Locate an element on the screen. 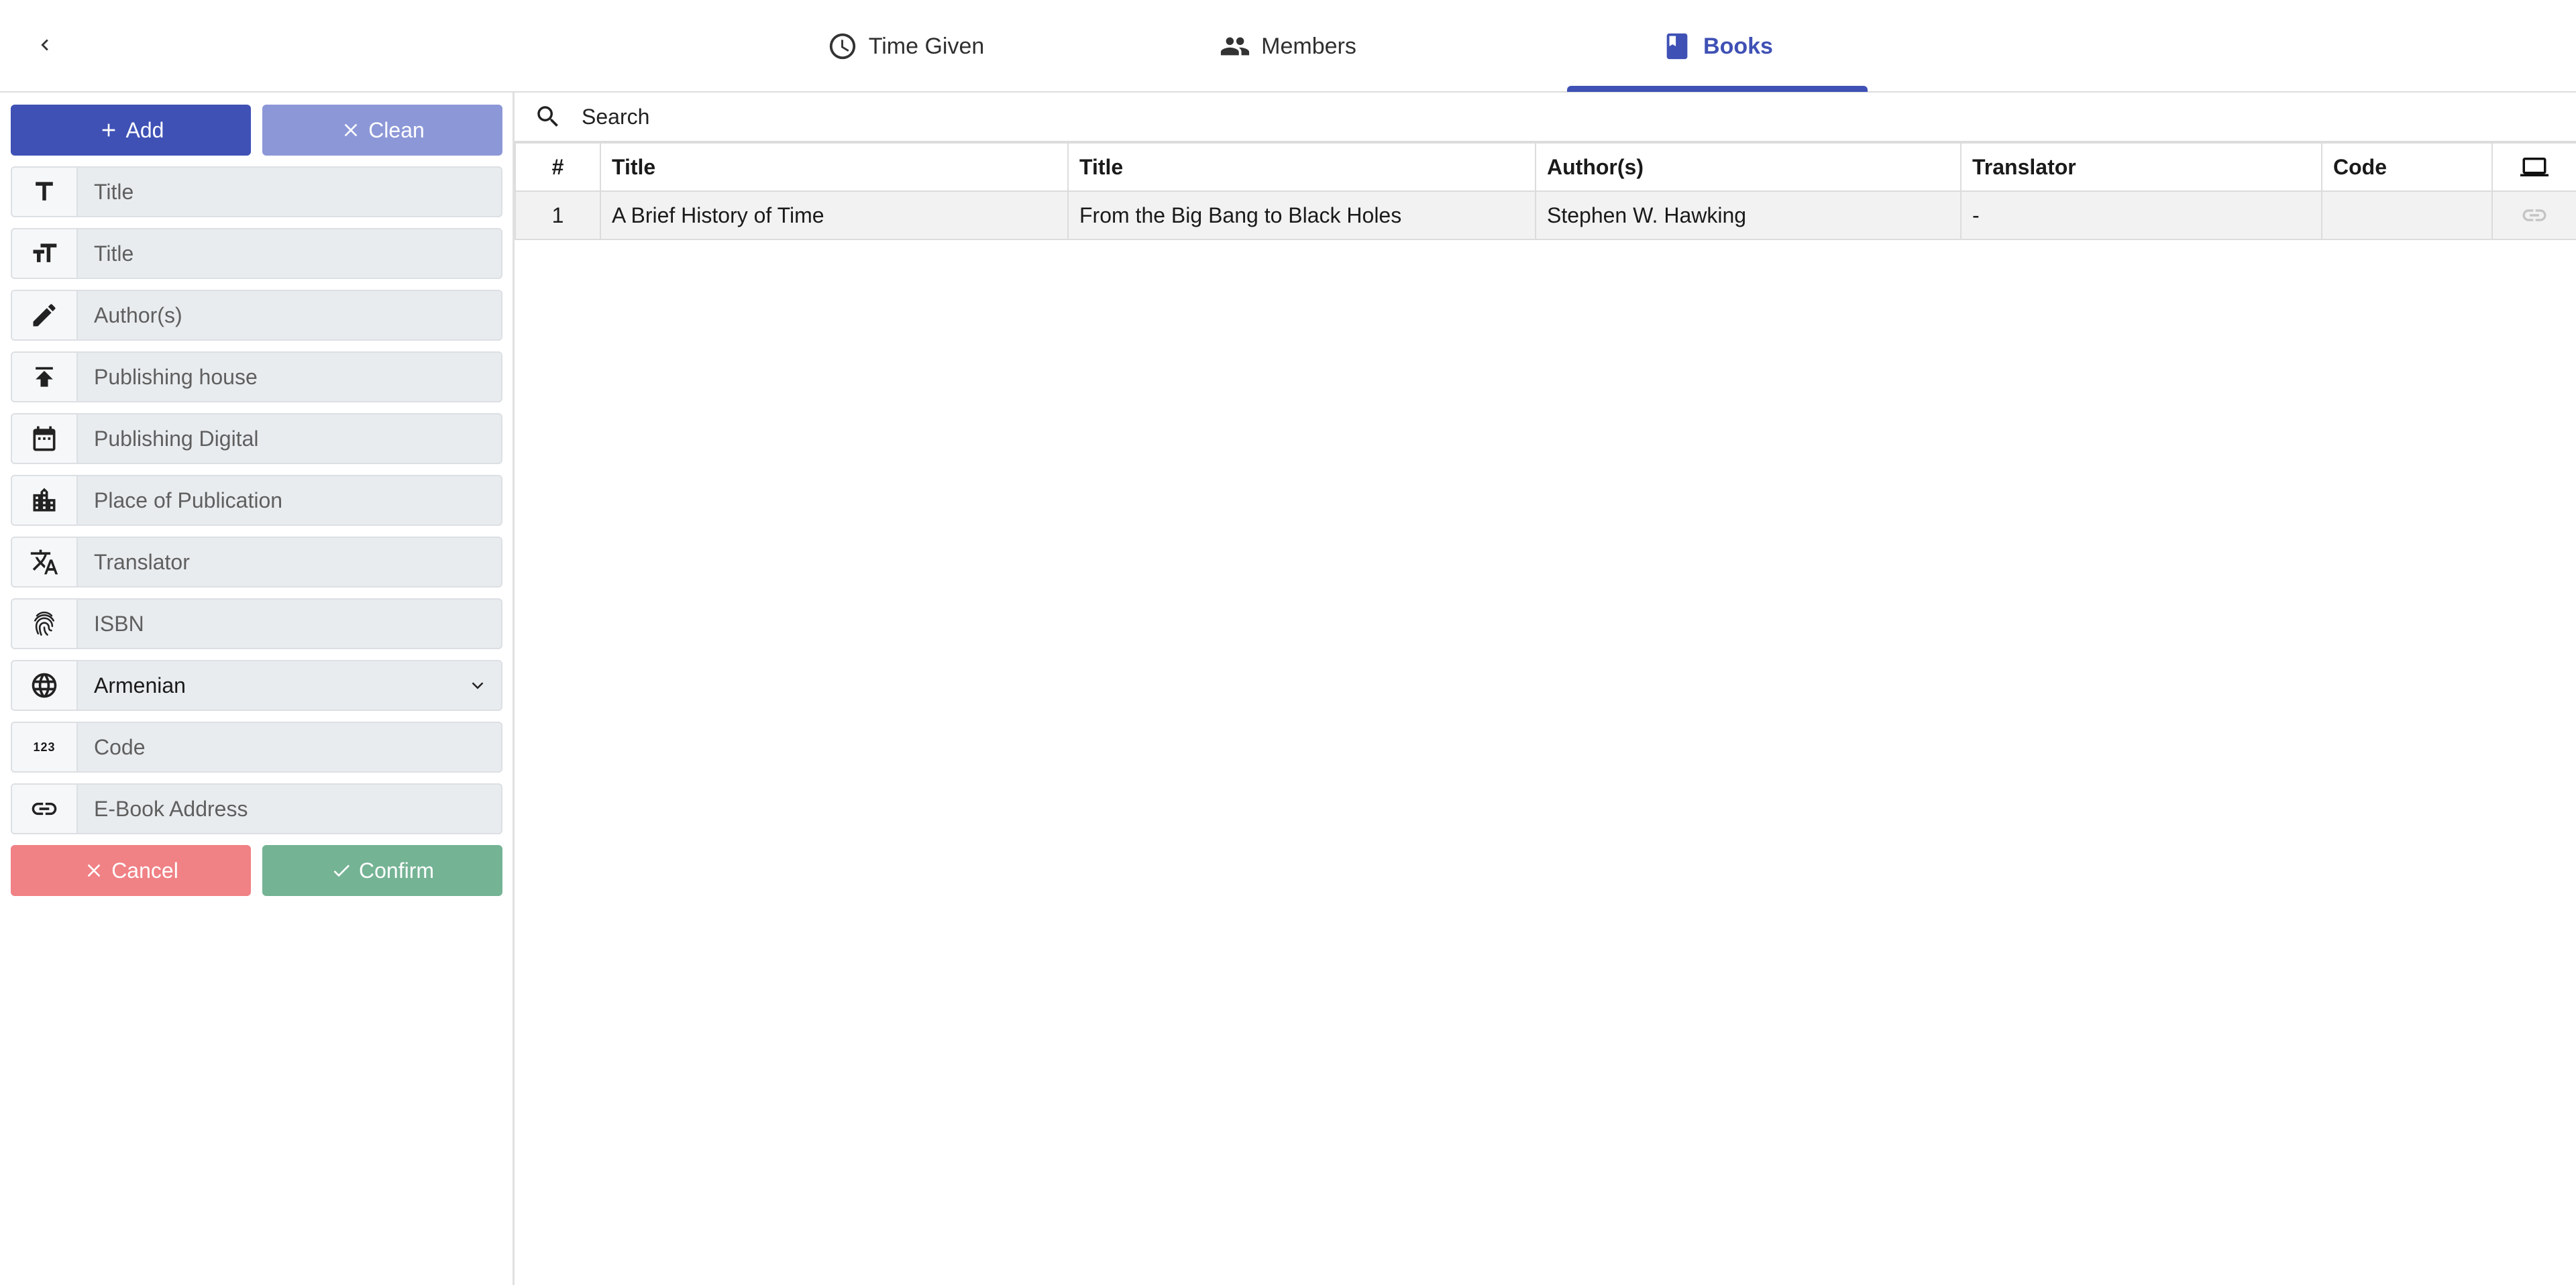 The image size is (2576, 1285). chevron-left-icon is located at coordinates (44, 45).